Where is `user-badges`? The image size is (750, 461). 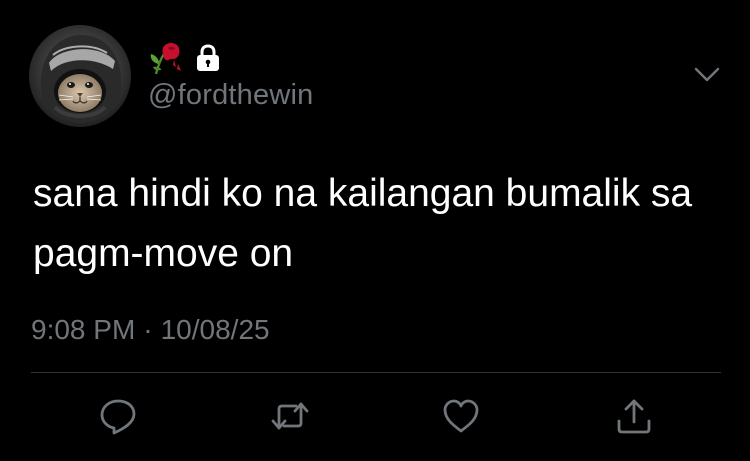
user-badges is located at coordinates (185, 58).